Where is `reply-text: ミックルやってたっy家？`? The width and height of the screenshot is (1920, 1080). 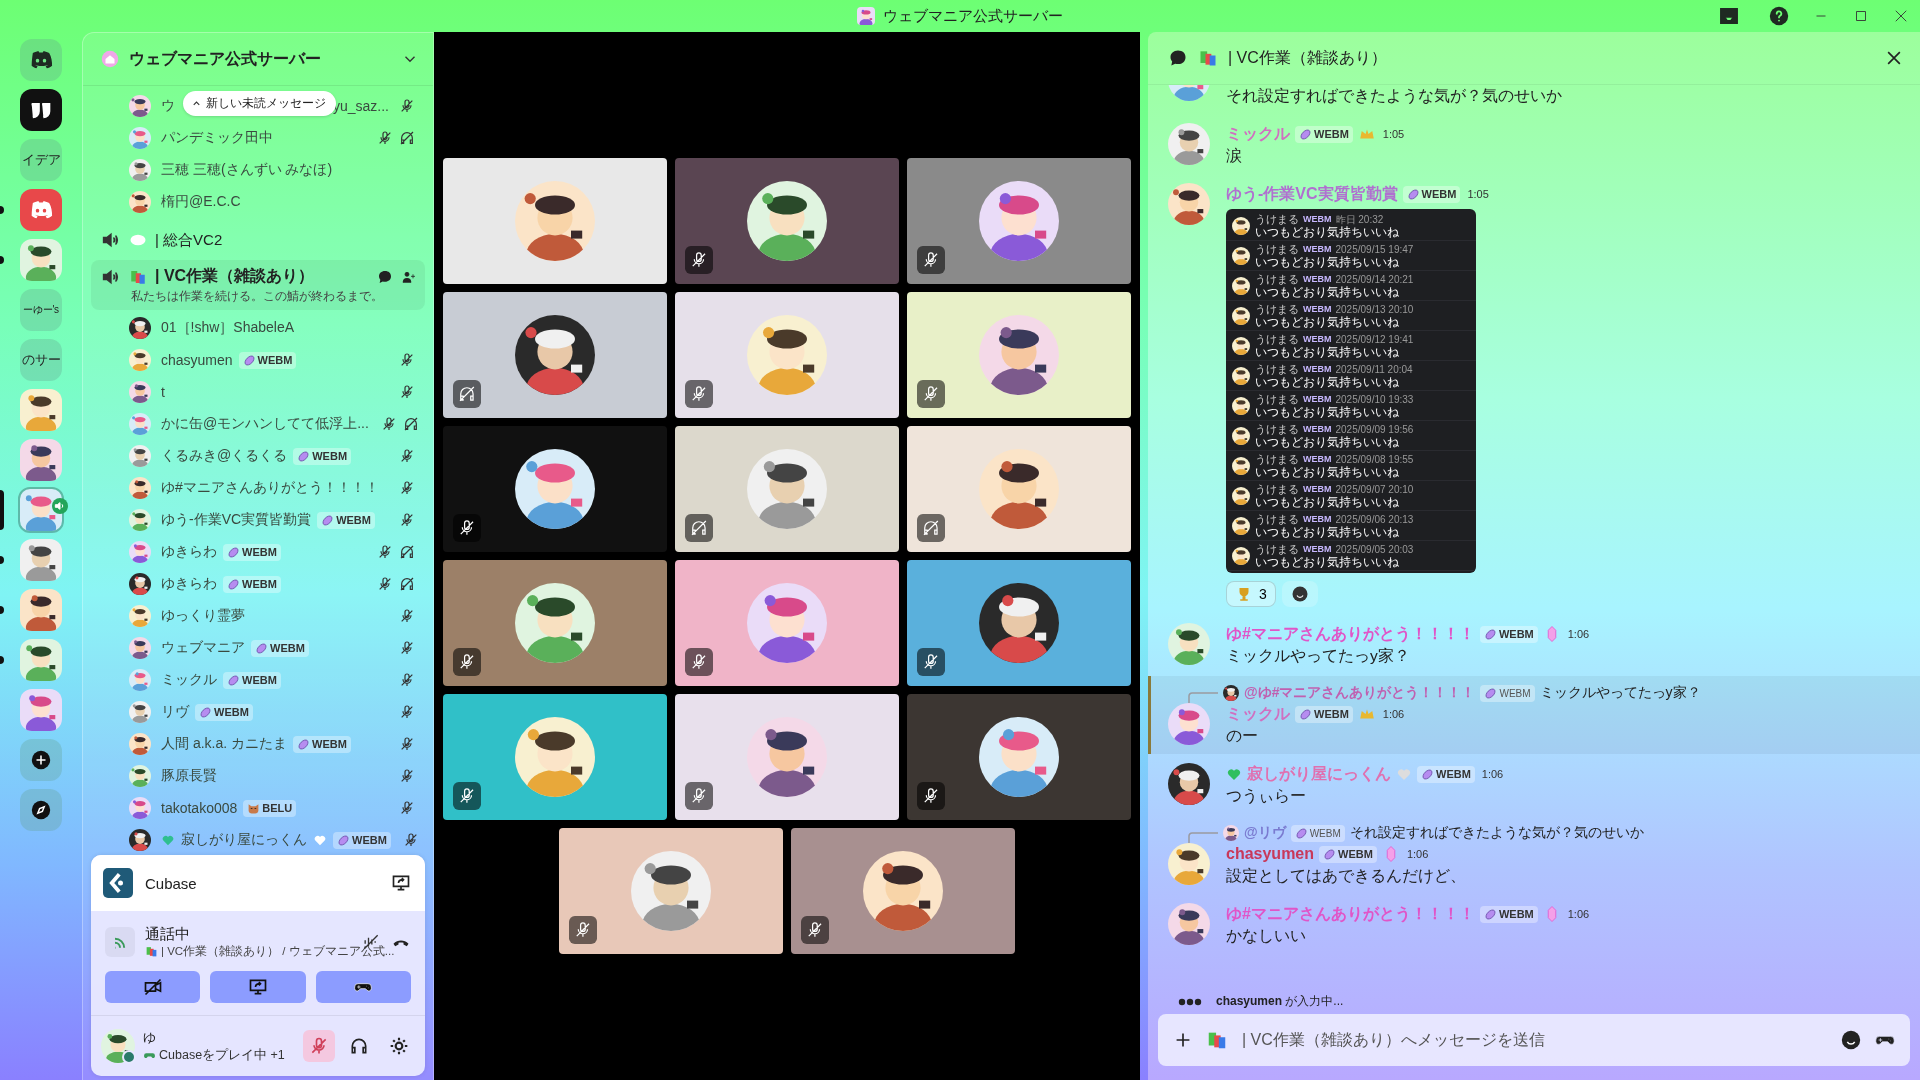
reply-text: ミックルやってたっy家？ is located at coordinates (1620, 693).